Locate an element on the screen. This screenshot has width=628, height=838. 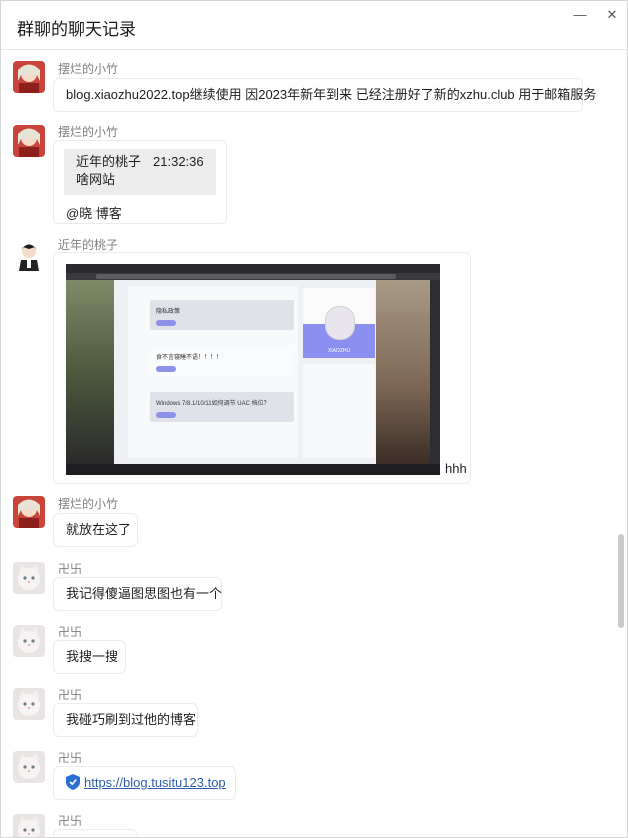
post-title: Windows 7/8.1/10/11如何调节 UAC 档位？ is located at coordinates (213, 404).